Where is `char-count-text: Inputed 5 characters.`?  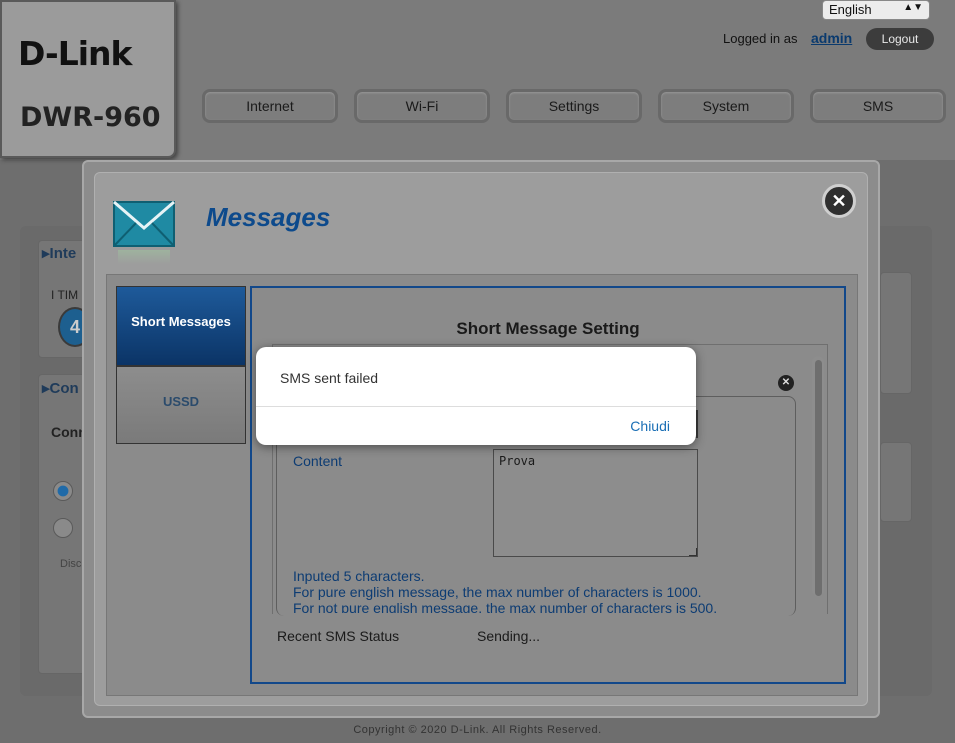 char-count-text: Inputed 5 characters. is located at coordinates (359, 576).